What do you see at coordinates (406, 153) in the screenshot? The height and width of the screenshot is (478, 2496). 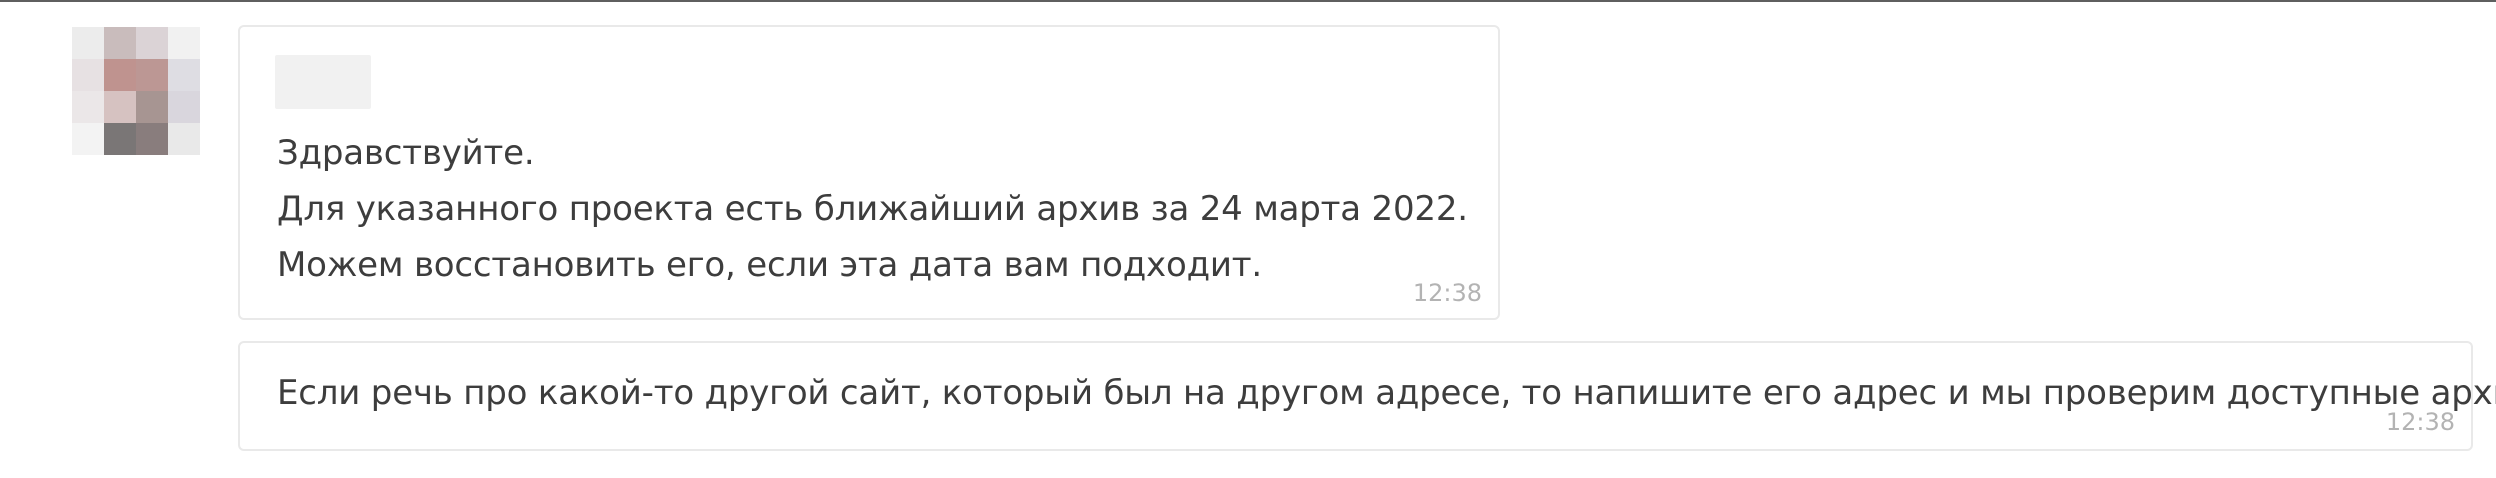 I see `message-text-line: Здравствуйте.` at bounding box center [406, 153].